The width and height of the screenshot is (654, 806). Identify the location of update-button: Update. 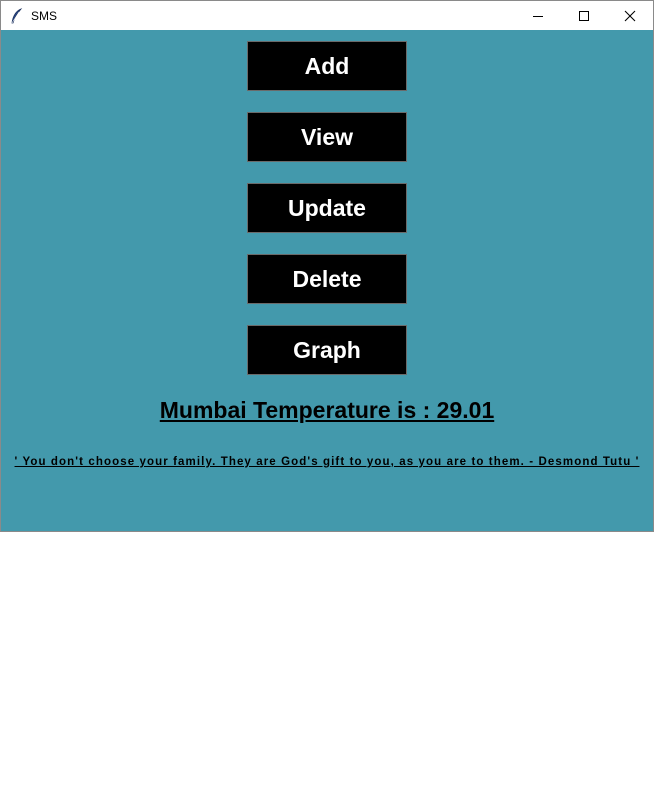
(327, 208).